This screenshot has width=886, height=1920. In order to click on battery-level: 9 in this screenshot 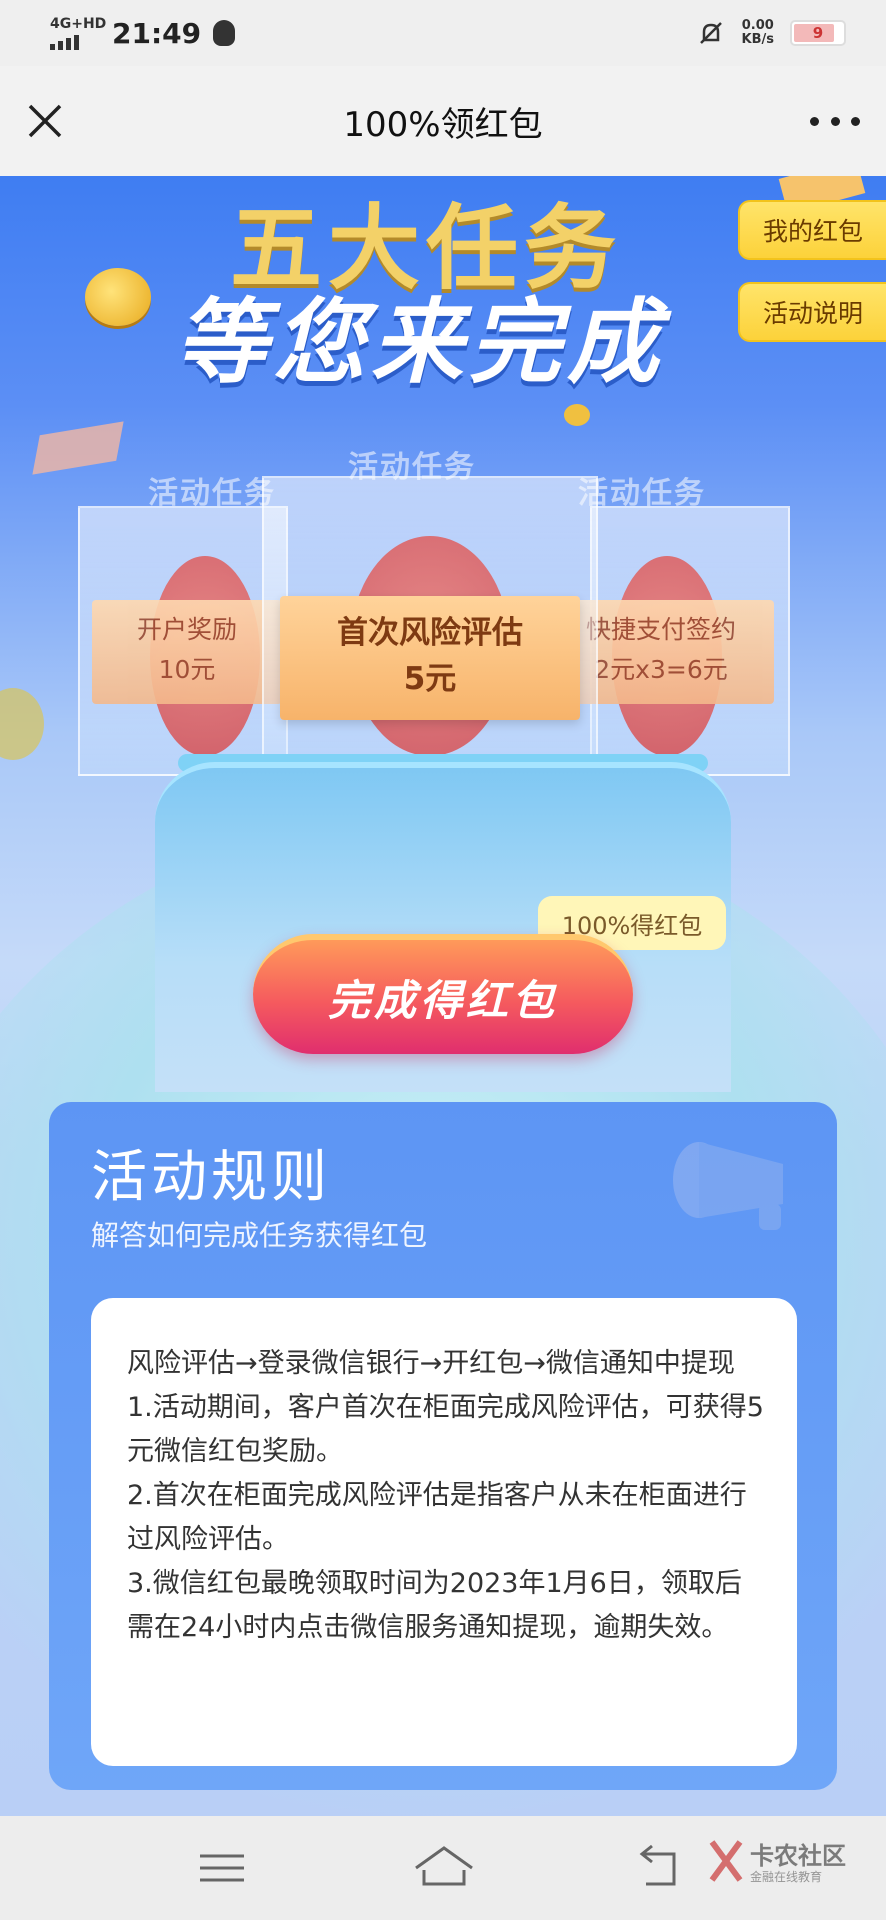, I will do `click(818, 33)`.